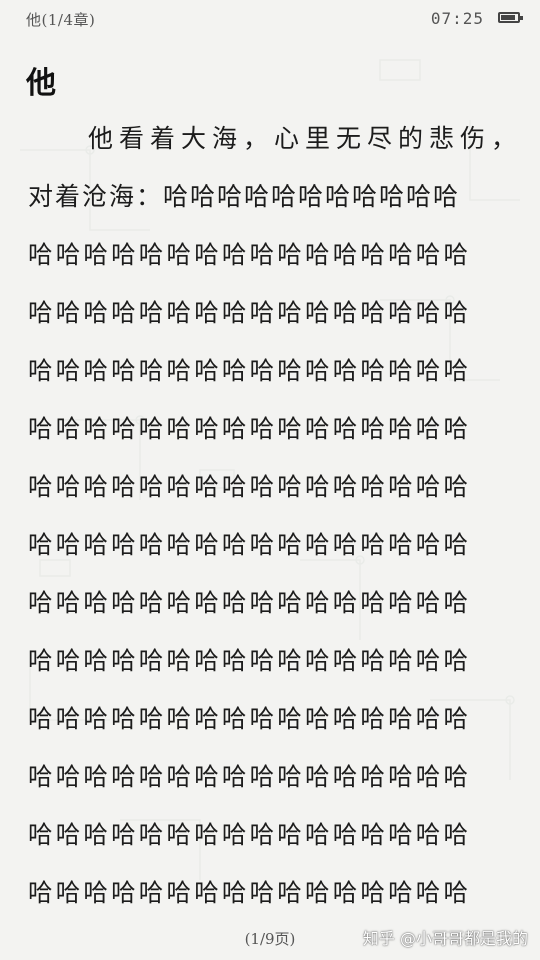 This screenshot has height=960, width=540. What do you see at coordinates (270, 19) in the screenshot?
I see `status-bar: 他(1/4章) 07:25` at bounding box center [270, 19].